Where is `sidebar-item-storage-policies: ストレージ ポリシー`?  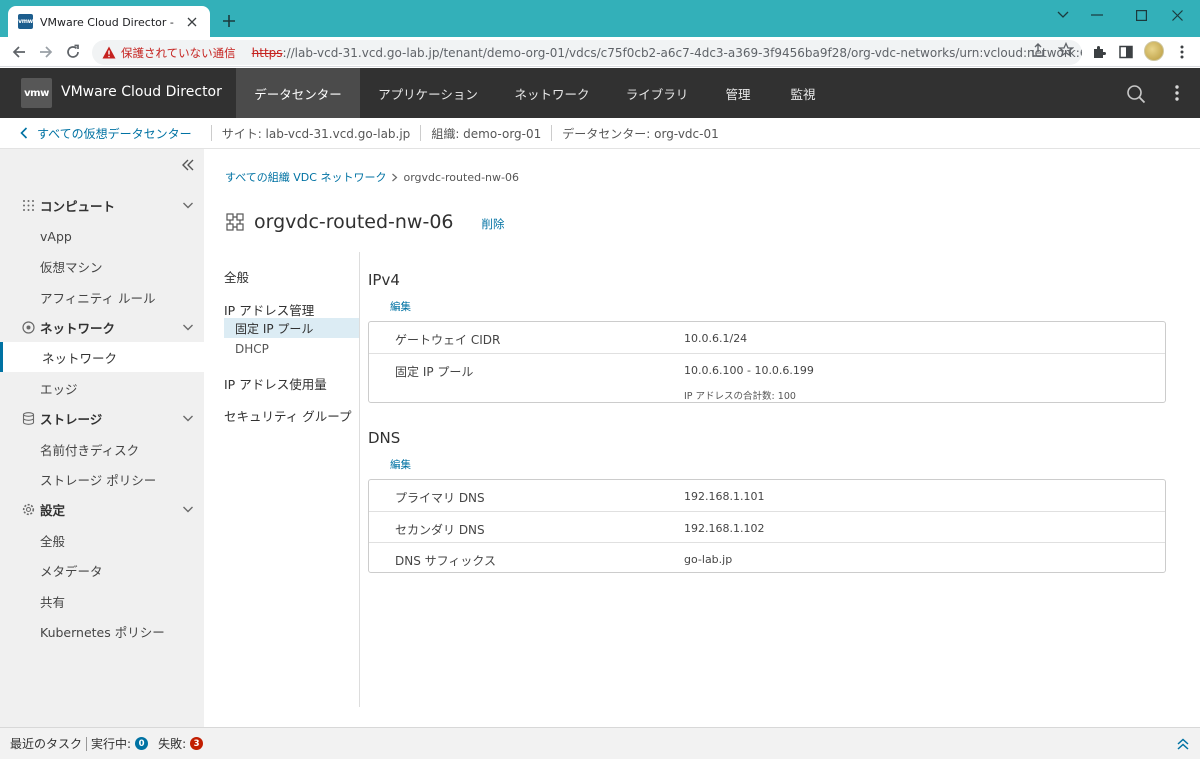 sidebar-item-storage-policies: ストレージ ポリシー is located at coordinates (102, 479).